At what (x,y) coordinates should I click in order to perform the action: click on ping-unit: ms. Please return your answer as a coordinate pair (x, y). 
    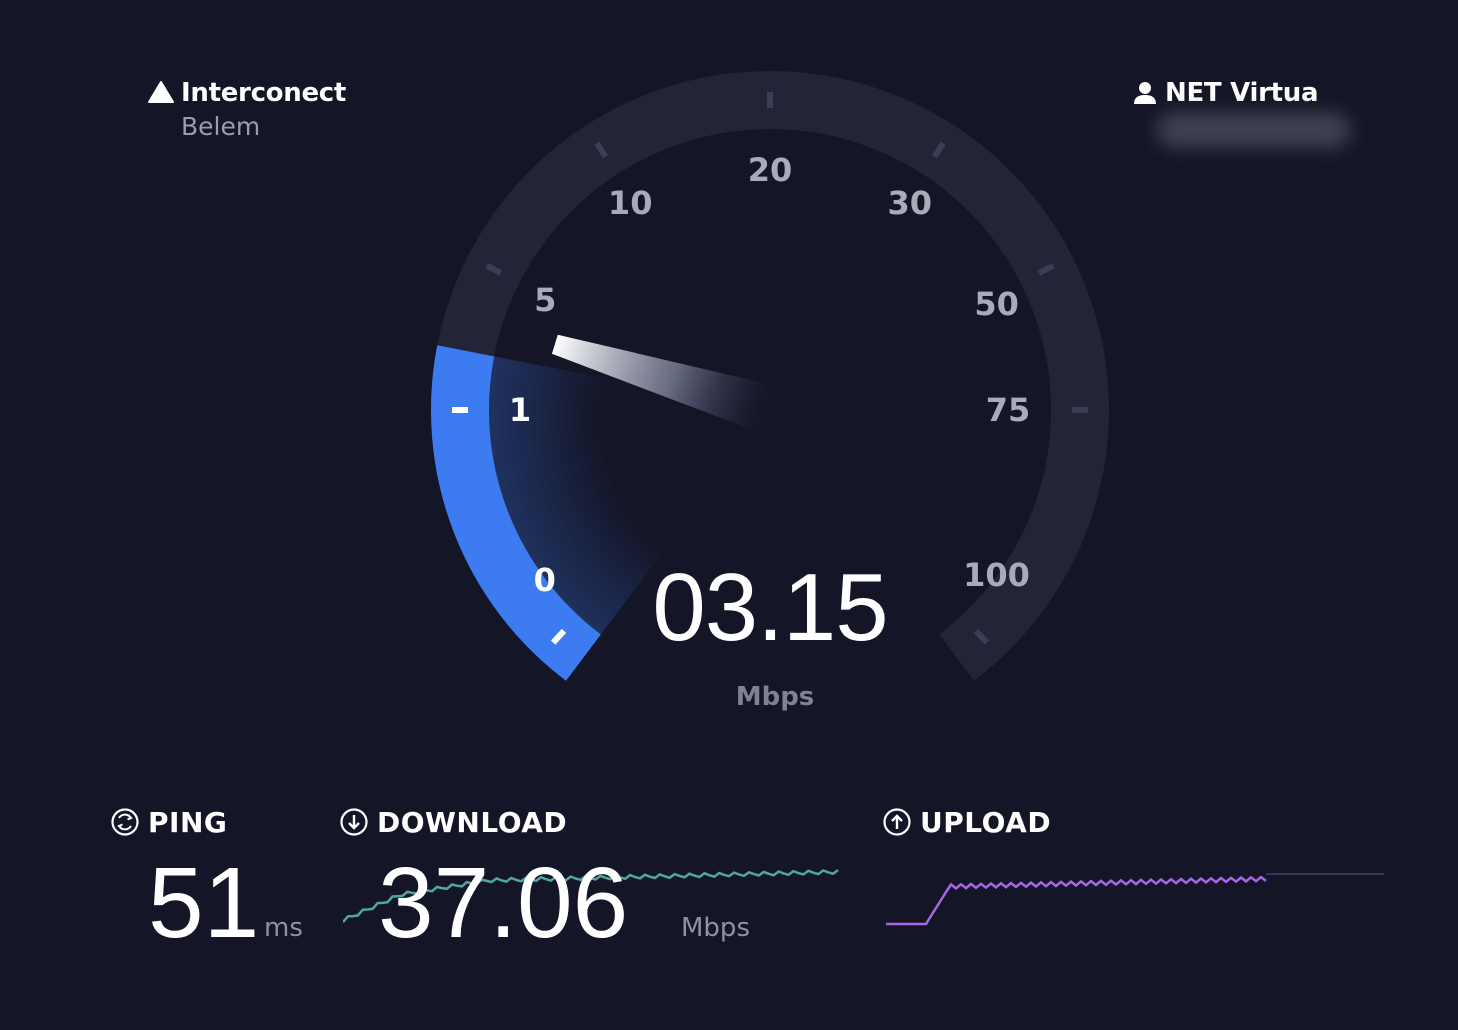
    Looking at the image, I should click on (283, 928).